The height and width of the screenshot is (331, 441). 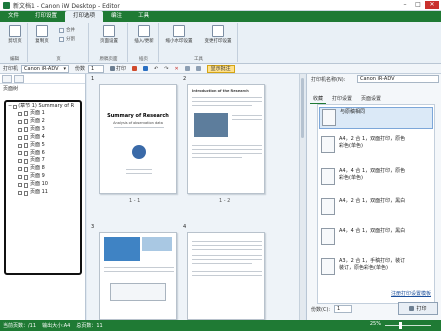 I want to click on delete-button: ✕, so click(x=176, y=69).